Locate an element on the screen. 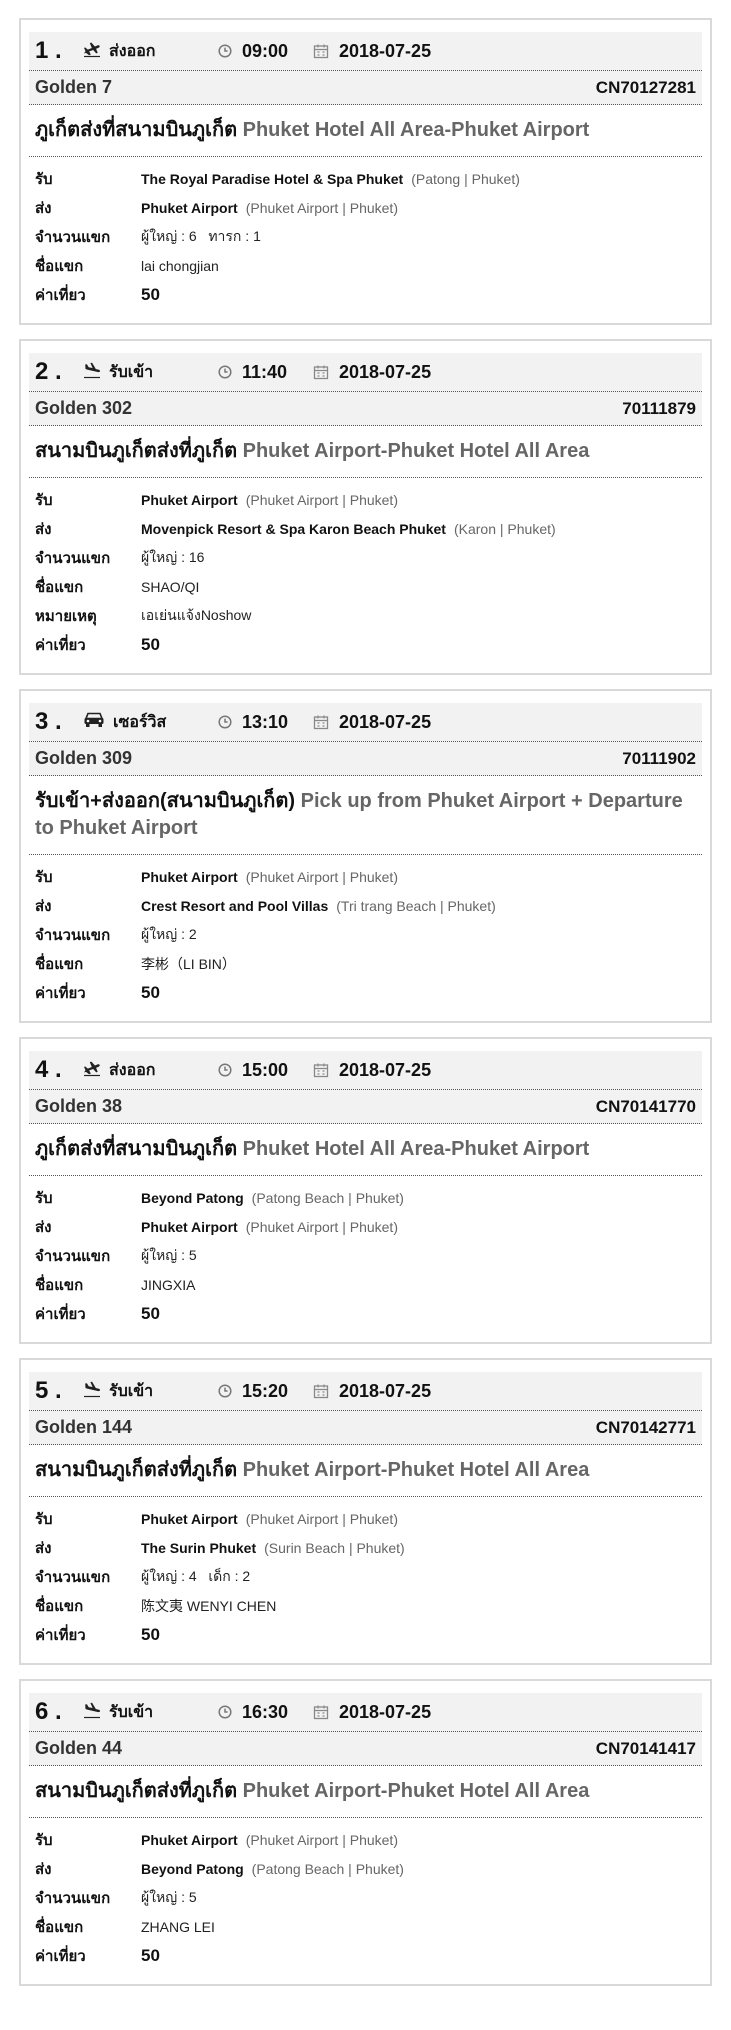 The height and width of the screenshot is (2030, 731). transfer-type-label: เซอร์วิส is located at coordinates (140, 722).